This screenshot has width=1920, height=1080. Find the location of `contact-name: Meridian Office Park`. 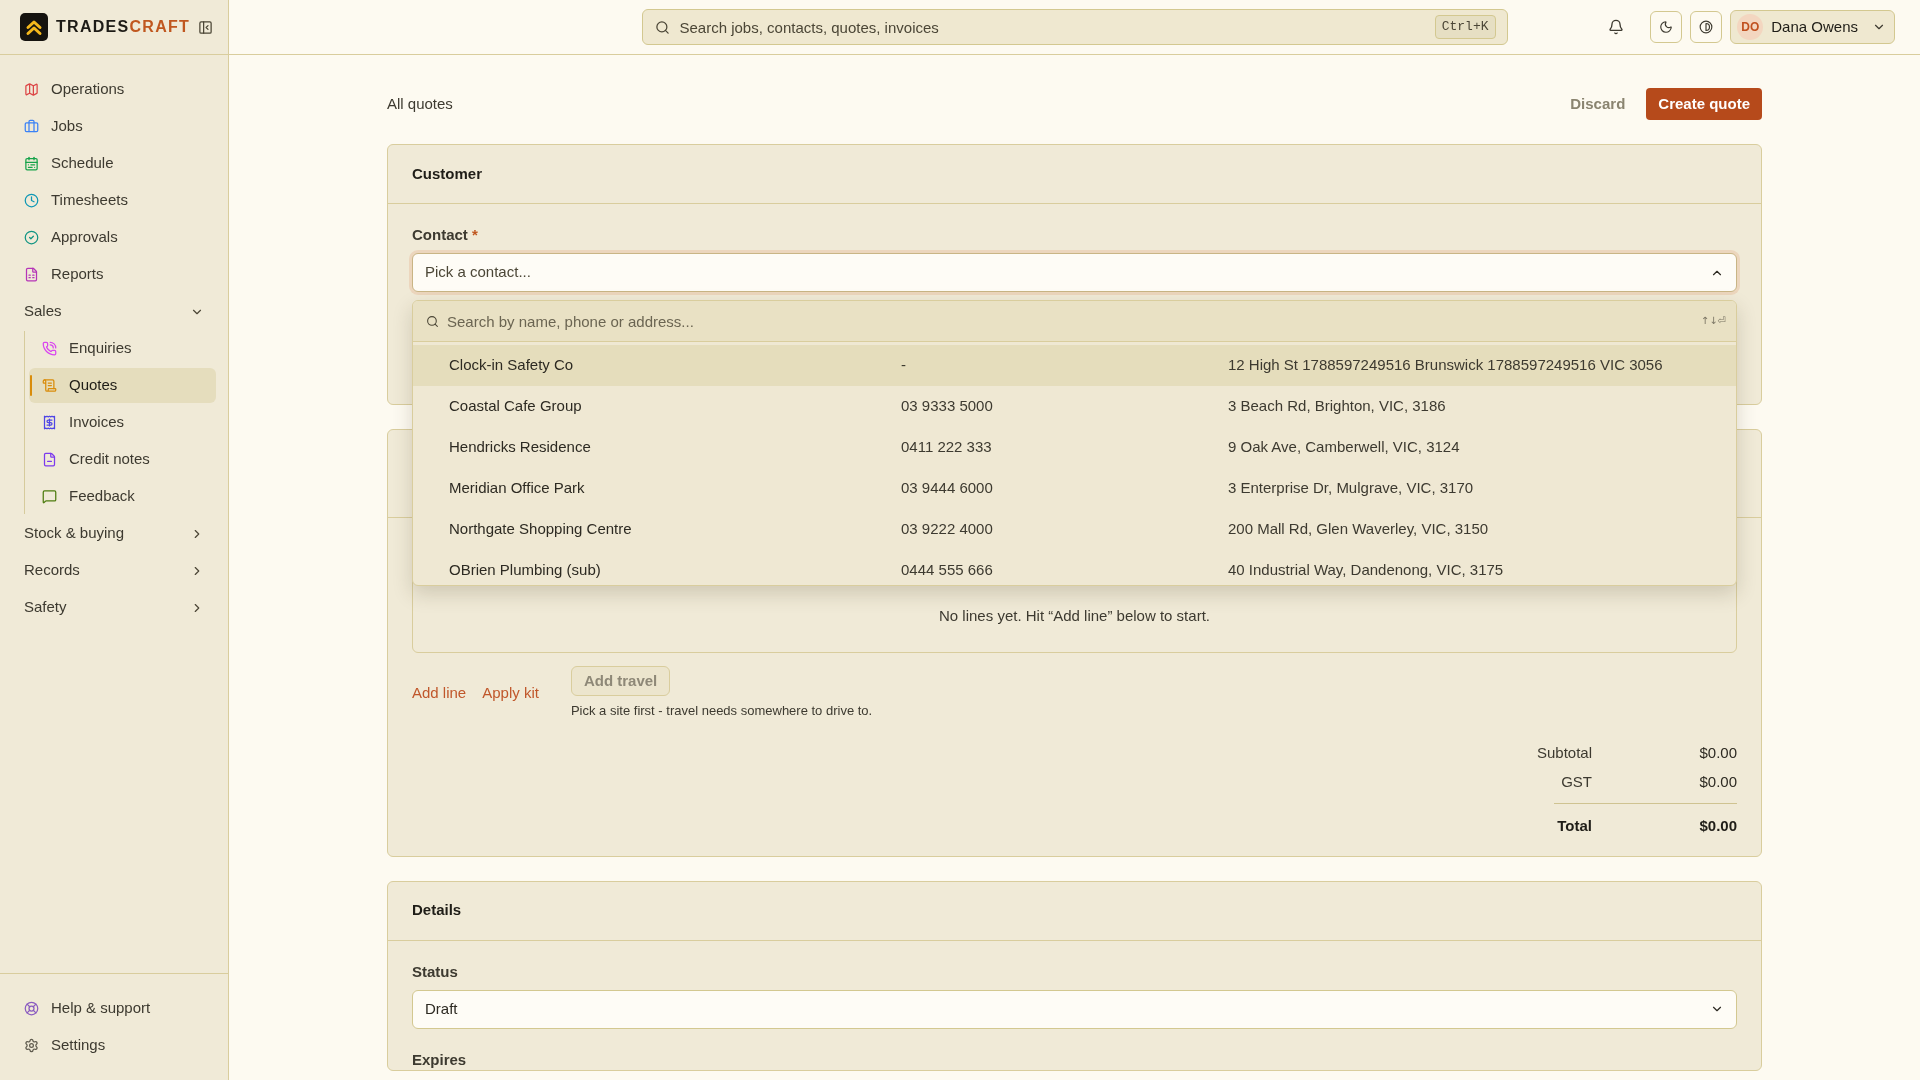

contact-name: Meridian Office Park is located at coordinates (517, 488).